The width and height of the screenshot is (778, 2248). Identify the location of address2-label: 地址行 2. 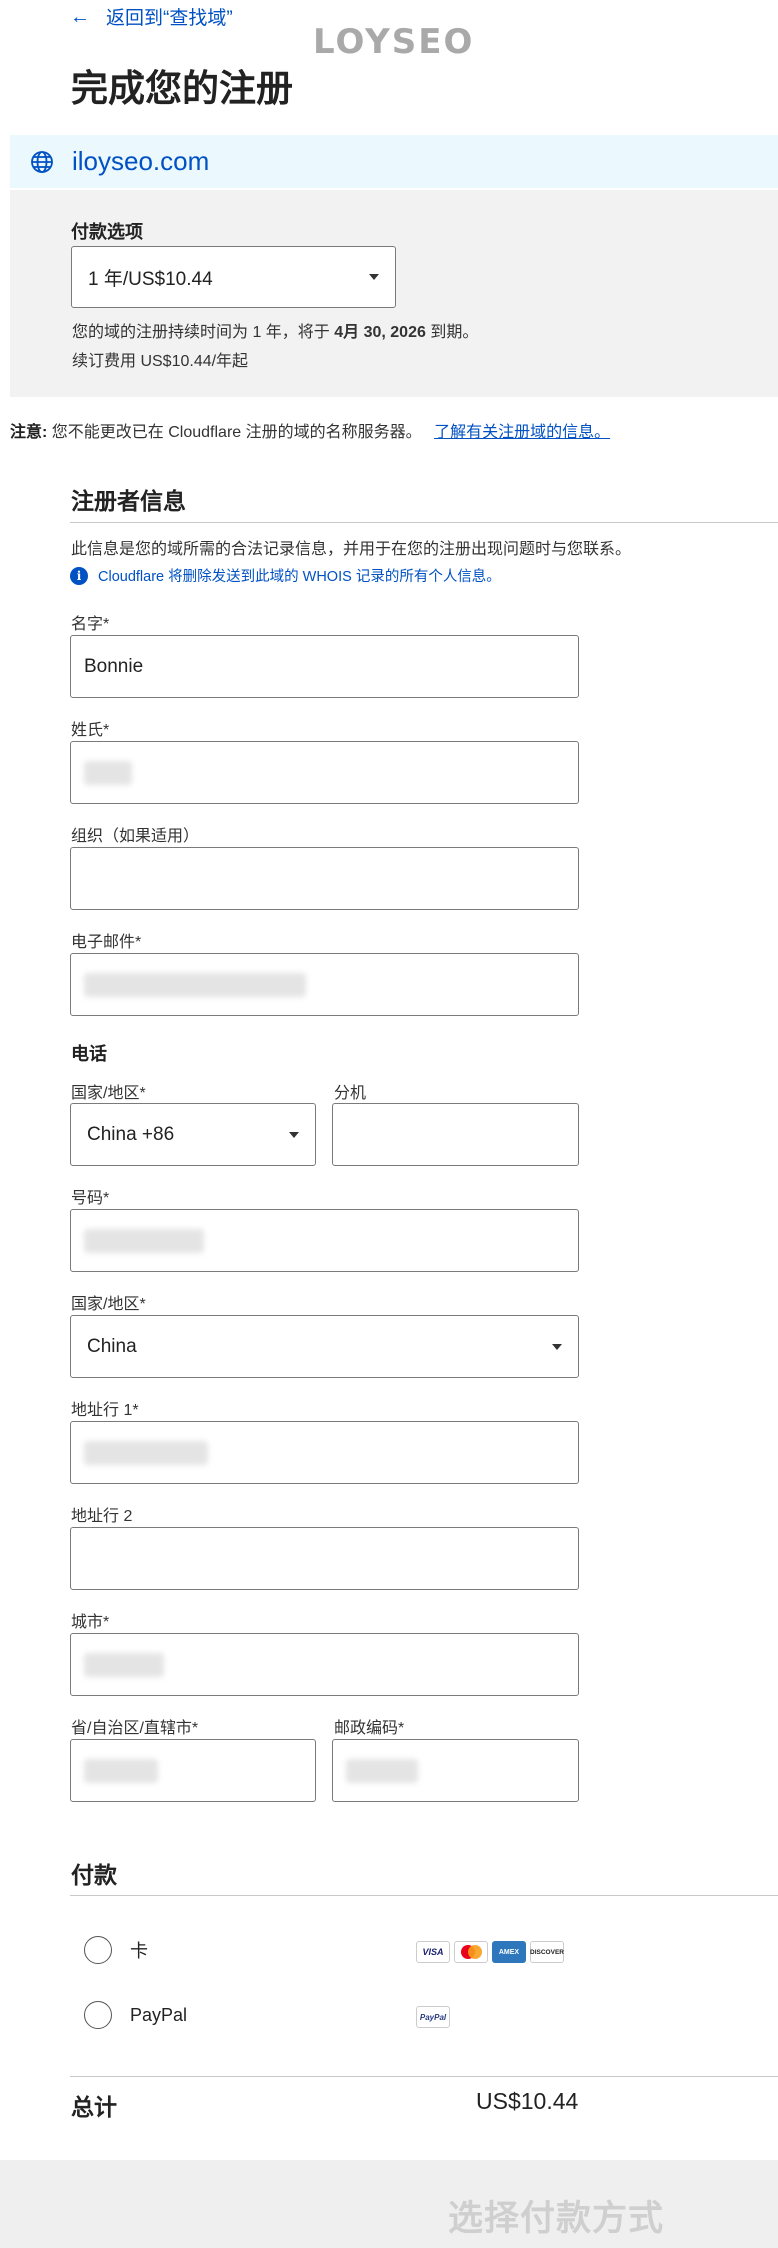
(102, 1516).